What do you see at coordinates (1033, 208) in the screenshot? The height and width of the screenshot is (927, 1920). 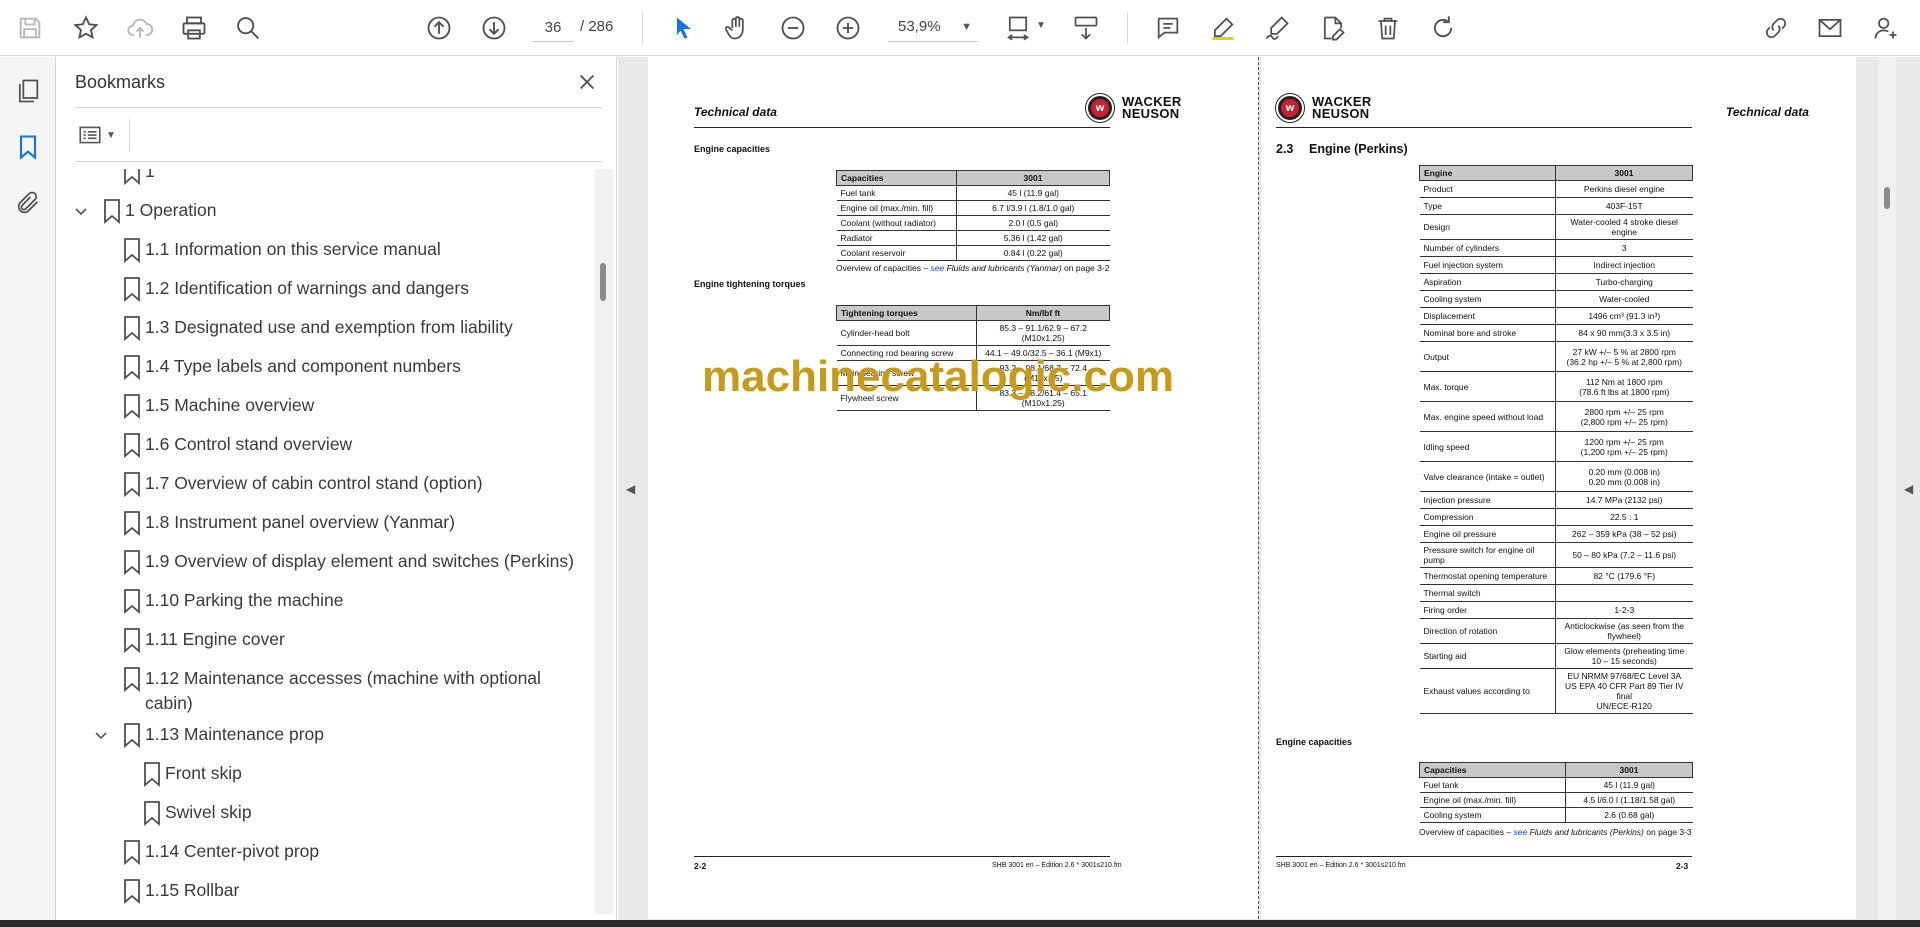 I see `table-cell-value: 6.7 l/3.9 l (1.8/1.0 gal)` at bounding box center [1033, 208].